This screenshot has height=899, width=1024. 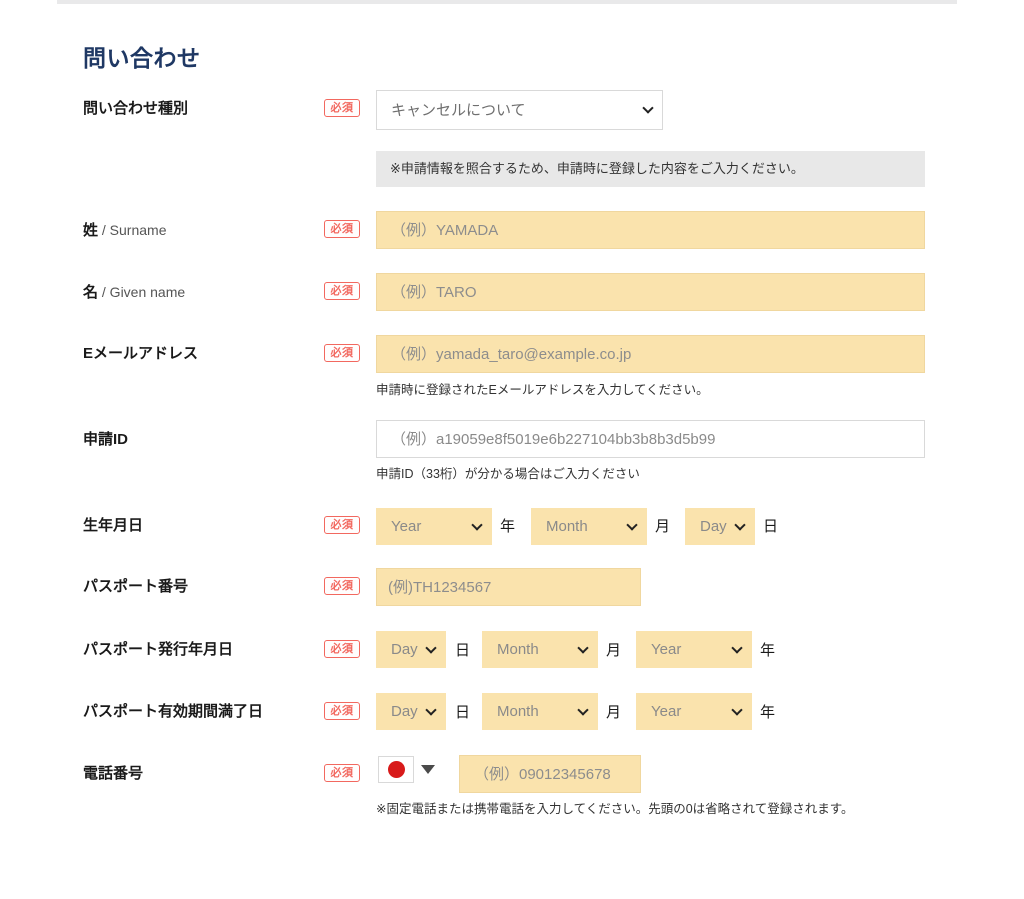 What do you see at coordinates (663, 526) in the screenshot?
I see `birth-month-unit: 月` at bounding box center [663, 526].